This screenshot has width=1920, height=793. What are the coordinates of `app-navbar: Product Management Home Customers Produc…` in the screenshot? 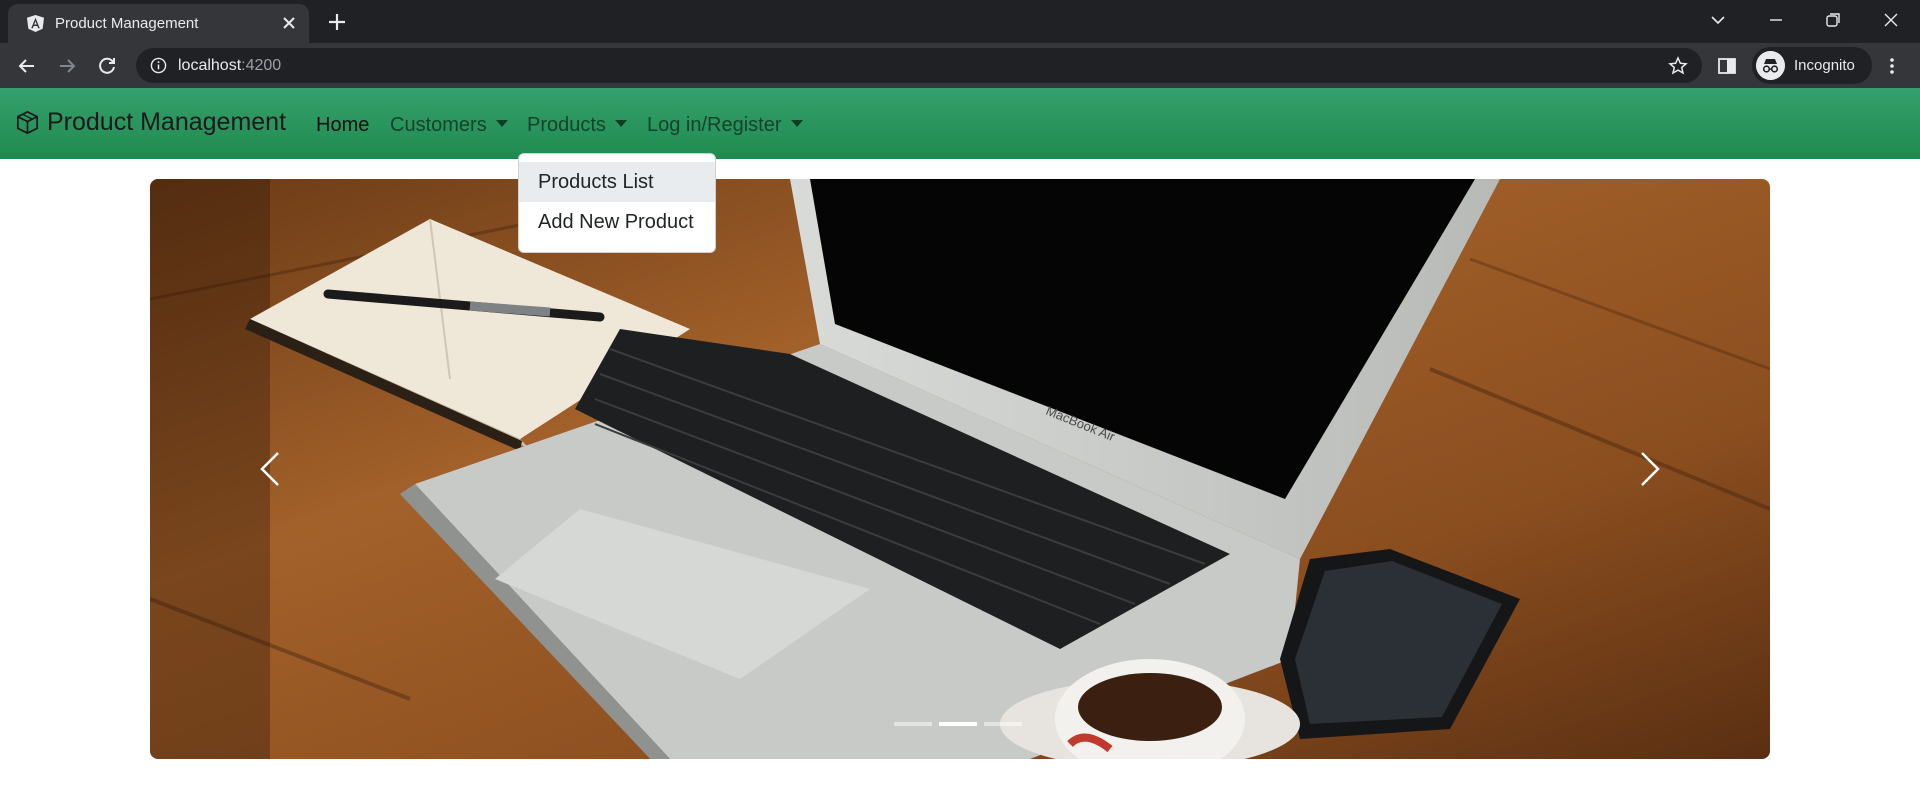 It's located at (960, 123).